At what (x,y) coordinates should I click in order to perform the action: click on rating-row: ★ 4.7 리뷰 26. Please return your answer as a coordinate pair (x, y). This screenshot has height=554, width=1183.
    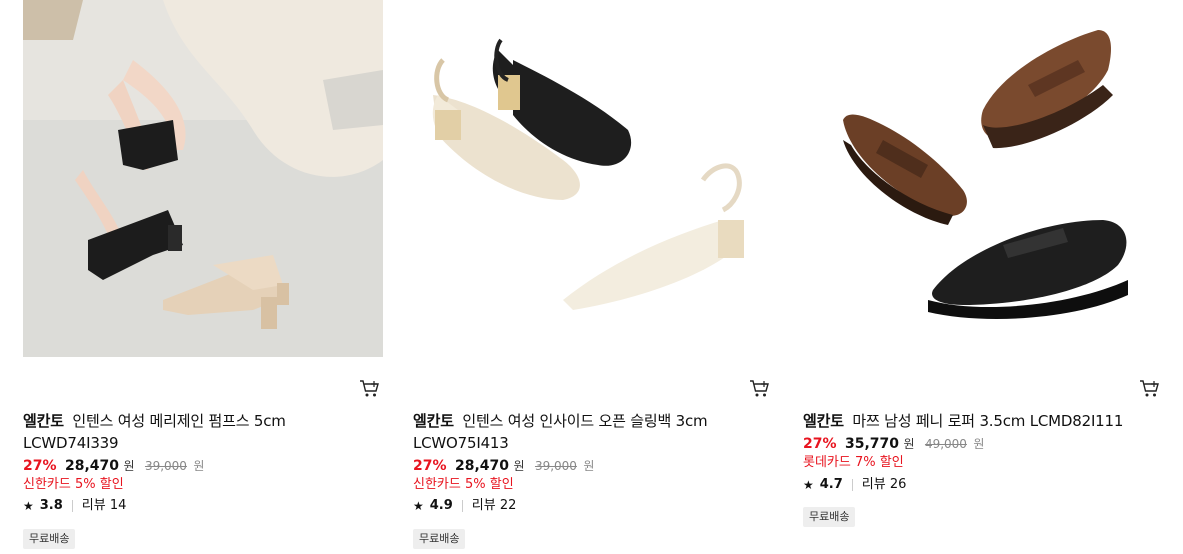
    Looking at the image, I should click on (854, 485).